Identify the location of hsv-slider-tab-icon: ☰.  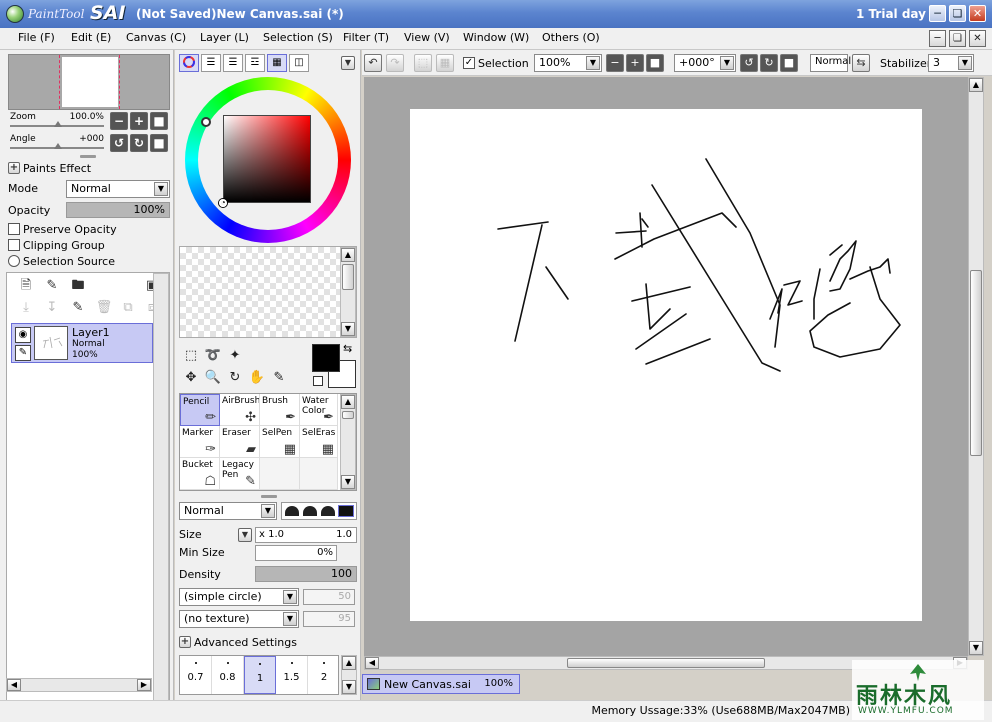
(233, 63).